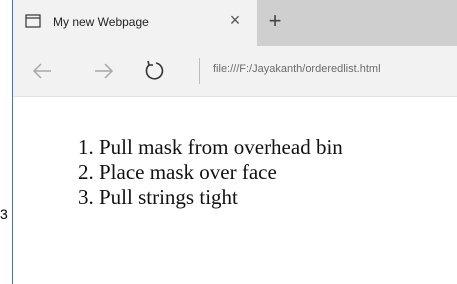 The height and width of the screenshot is (284, 457). What do you see at coordinates (154, 71) in the screenshot?
I see `refresh-icon` at bounding box center [154, 71].